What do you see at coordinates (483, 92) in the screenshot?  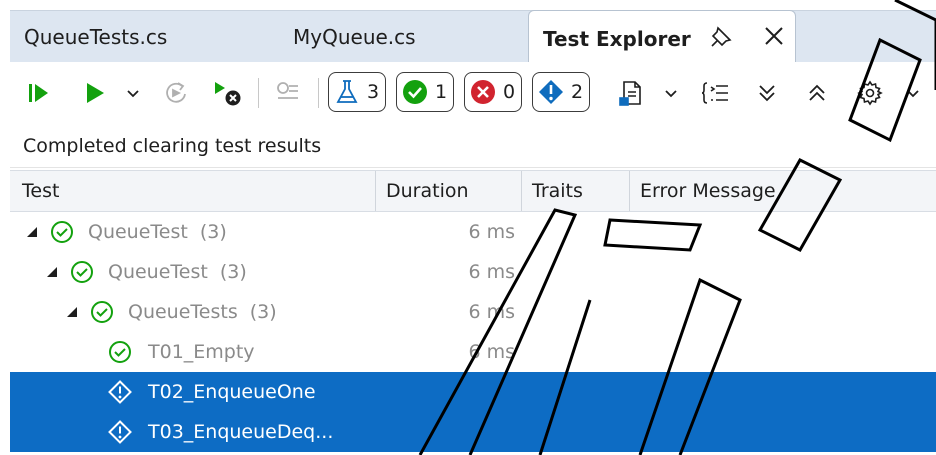 I see `failed-x-icon` at bounding box center [483, 92].